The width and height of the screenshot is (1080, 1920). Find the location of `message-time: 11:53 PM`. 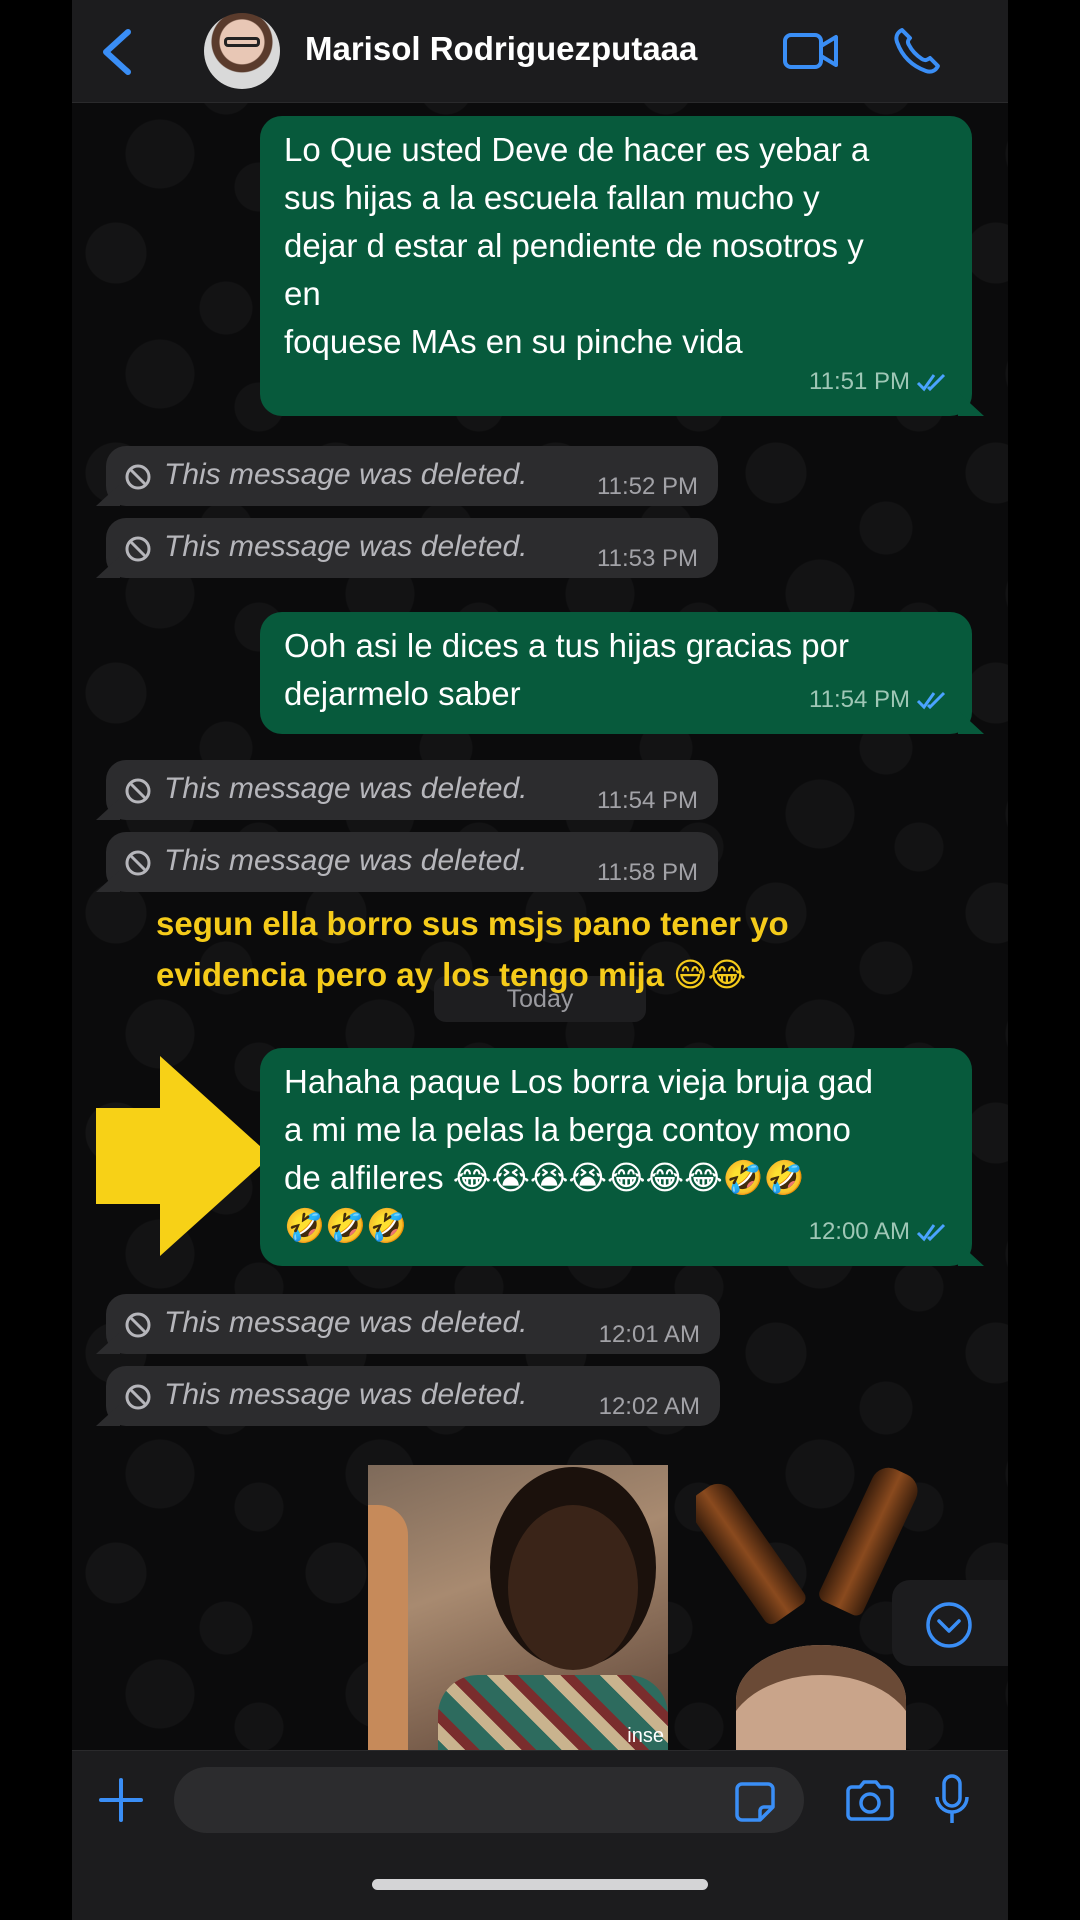

message-time: 11:53 PM is located at coordinates (647, 558).